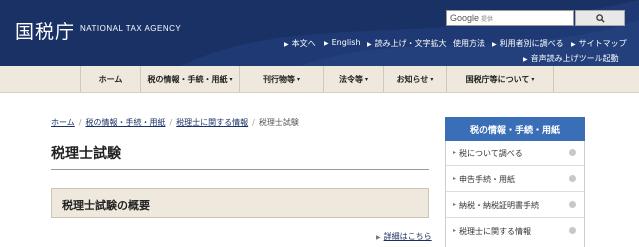 The height and width of the screenshot is (247, 639). Describe the element at coordinates (86, 154) in the screenshot. I see `page-title: 税理士試験` at that location.